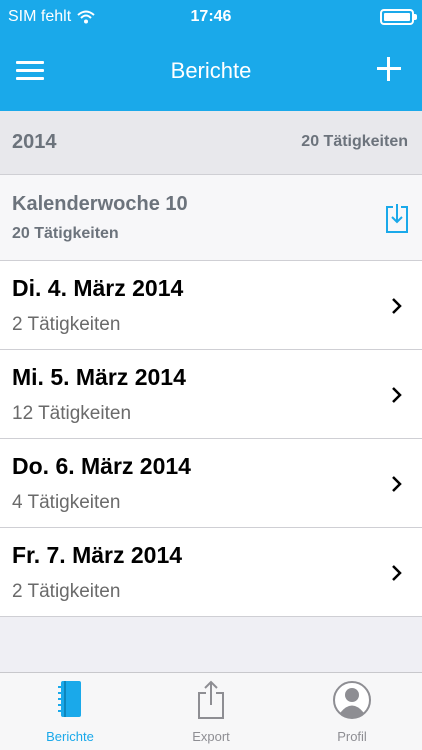 This screenshot has height=750, width=422. I want to click on tab-export: Export, so click(211, 711).